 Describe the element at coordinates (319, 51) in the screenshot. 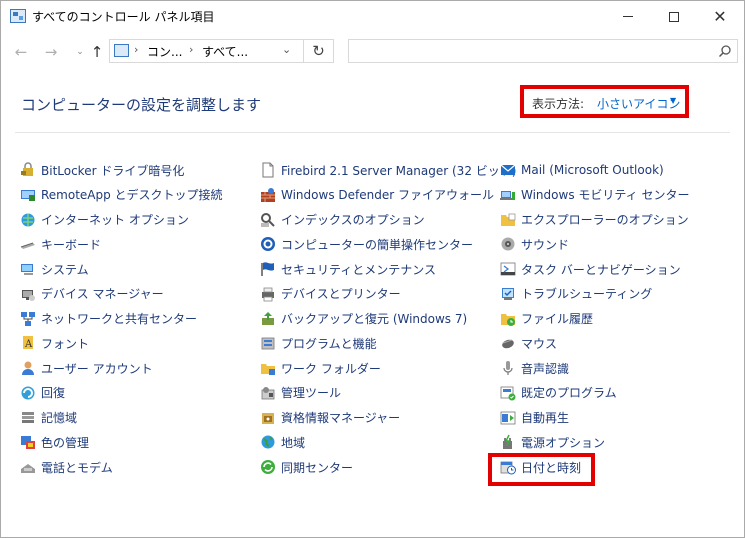

I see `refresh-button: ↻` at that location.